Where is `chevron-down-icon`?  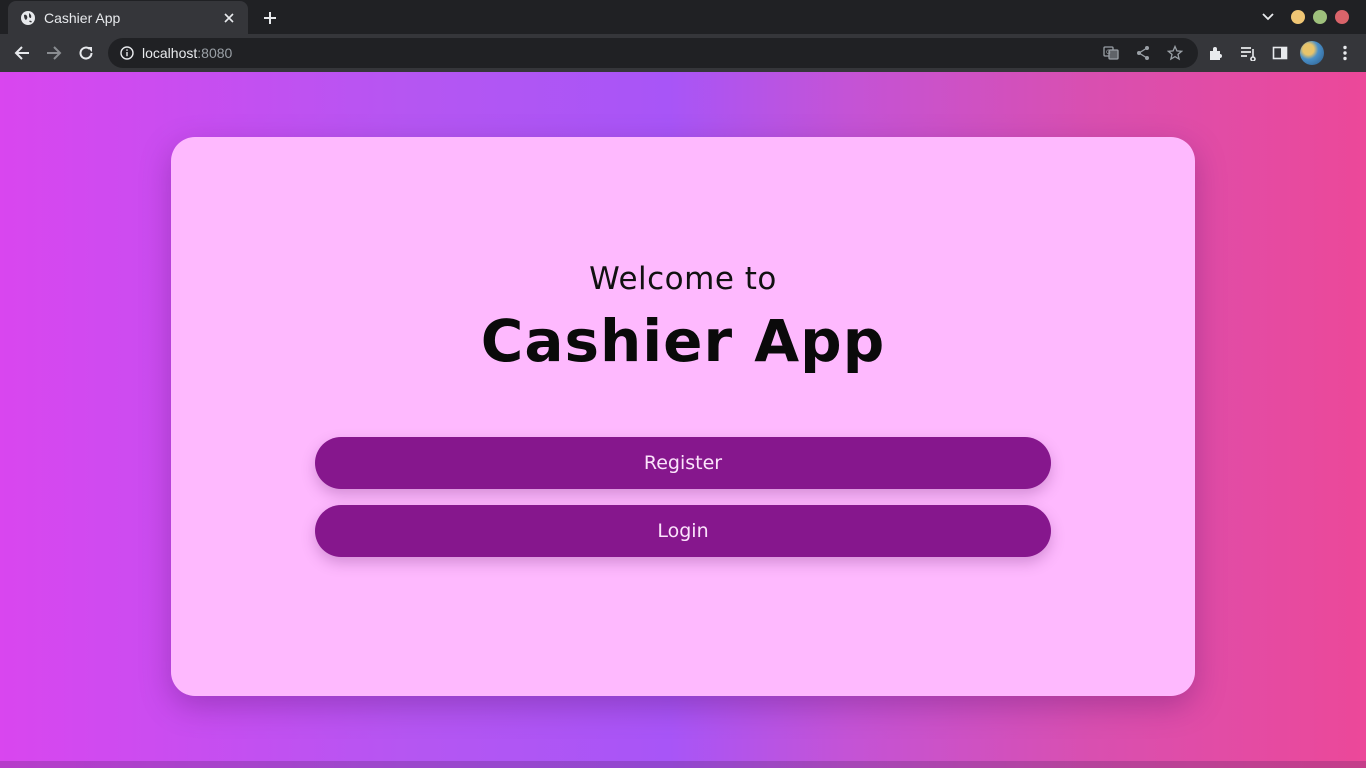
chevron-down-icon is located at coordinates (1268, 17).